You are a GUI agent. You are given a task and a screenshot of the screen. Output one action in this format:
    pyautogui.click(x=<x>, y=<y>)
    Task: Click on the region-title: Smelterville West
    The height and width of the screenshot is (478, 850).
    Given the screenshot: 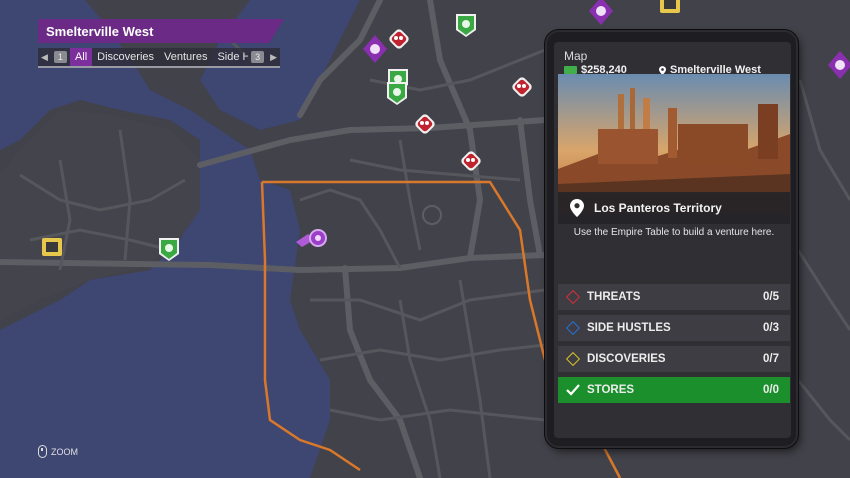 What is the action you would take?
    pyautogui.click(x=161, y=31)
    